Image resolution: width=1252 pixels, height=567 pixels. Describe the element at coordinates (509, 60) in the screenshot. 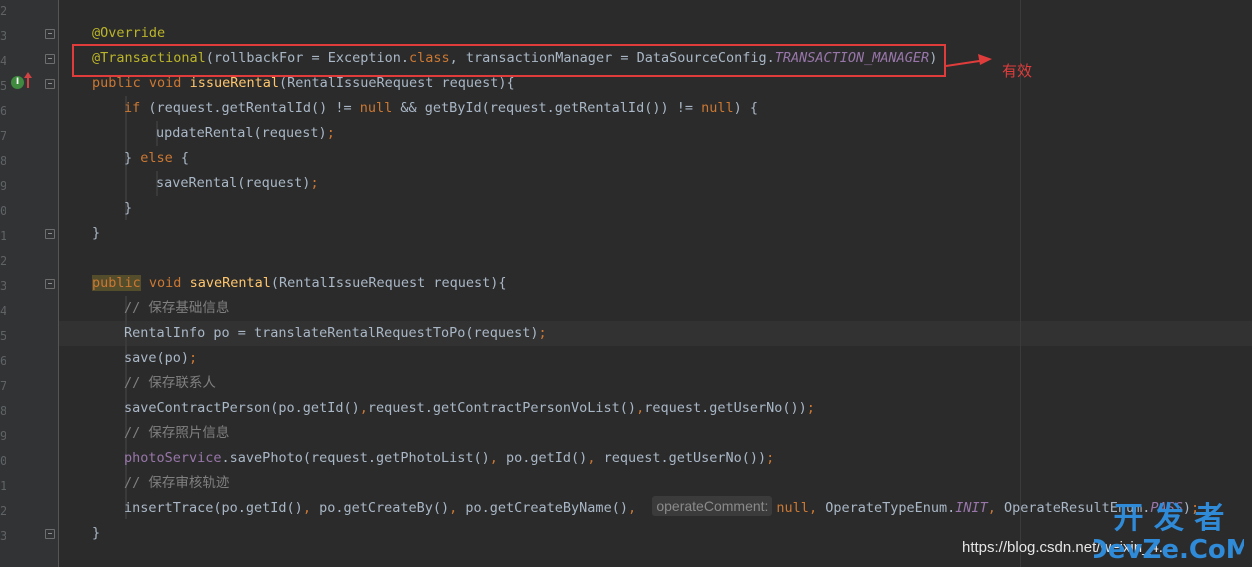

I see `highlight-box` at that location.